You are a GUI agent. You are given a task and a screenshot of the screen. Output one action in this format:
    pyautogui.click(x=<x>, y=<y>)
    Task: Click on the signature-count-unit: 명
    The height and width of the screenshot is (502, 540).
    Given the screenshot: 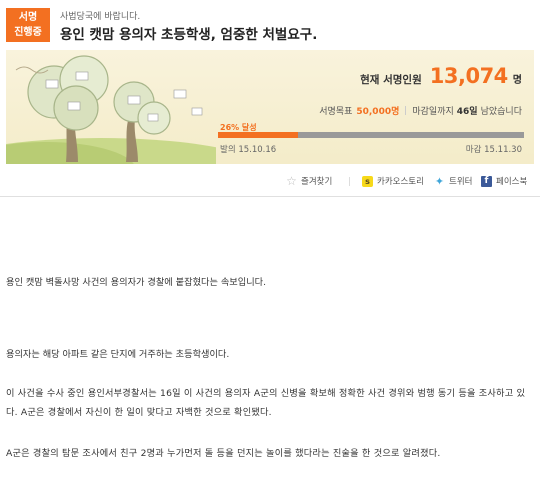 What is the action you would take?
    pyautogui.click(x=517, y=80)
    